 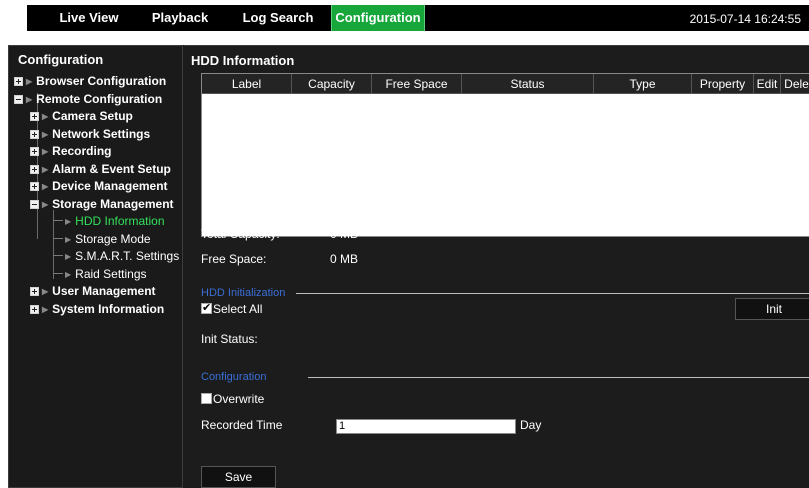 I want to click on recorded-time-input: 1, so click(x=426, y=426).